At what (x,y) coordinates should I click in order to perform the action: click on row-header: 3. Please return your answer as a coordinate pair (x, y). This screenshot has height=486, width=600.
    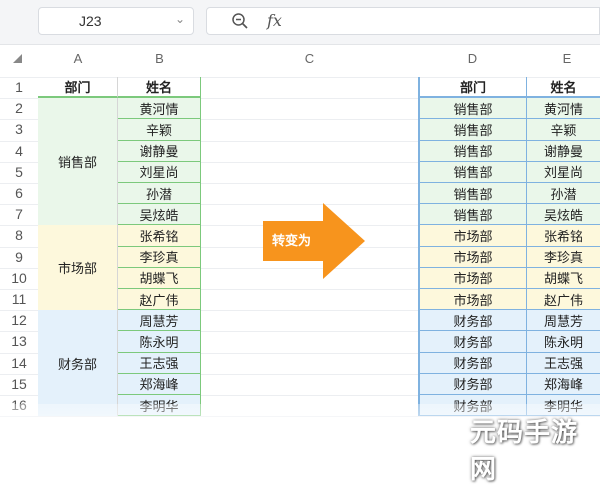
    Looking at the image, I should click on (19, 129).